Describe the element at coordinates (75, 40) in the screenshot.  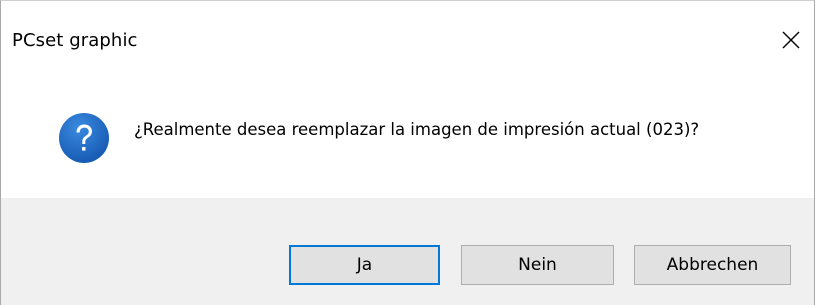
I see `window-title: PCset graphic` at that location.